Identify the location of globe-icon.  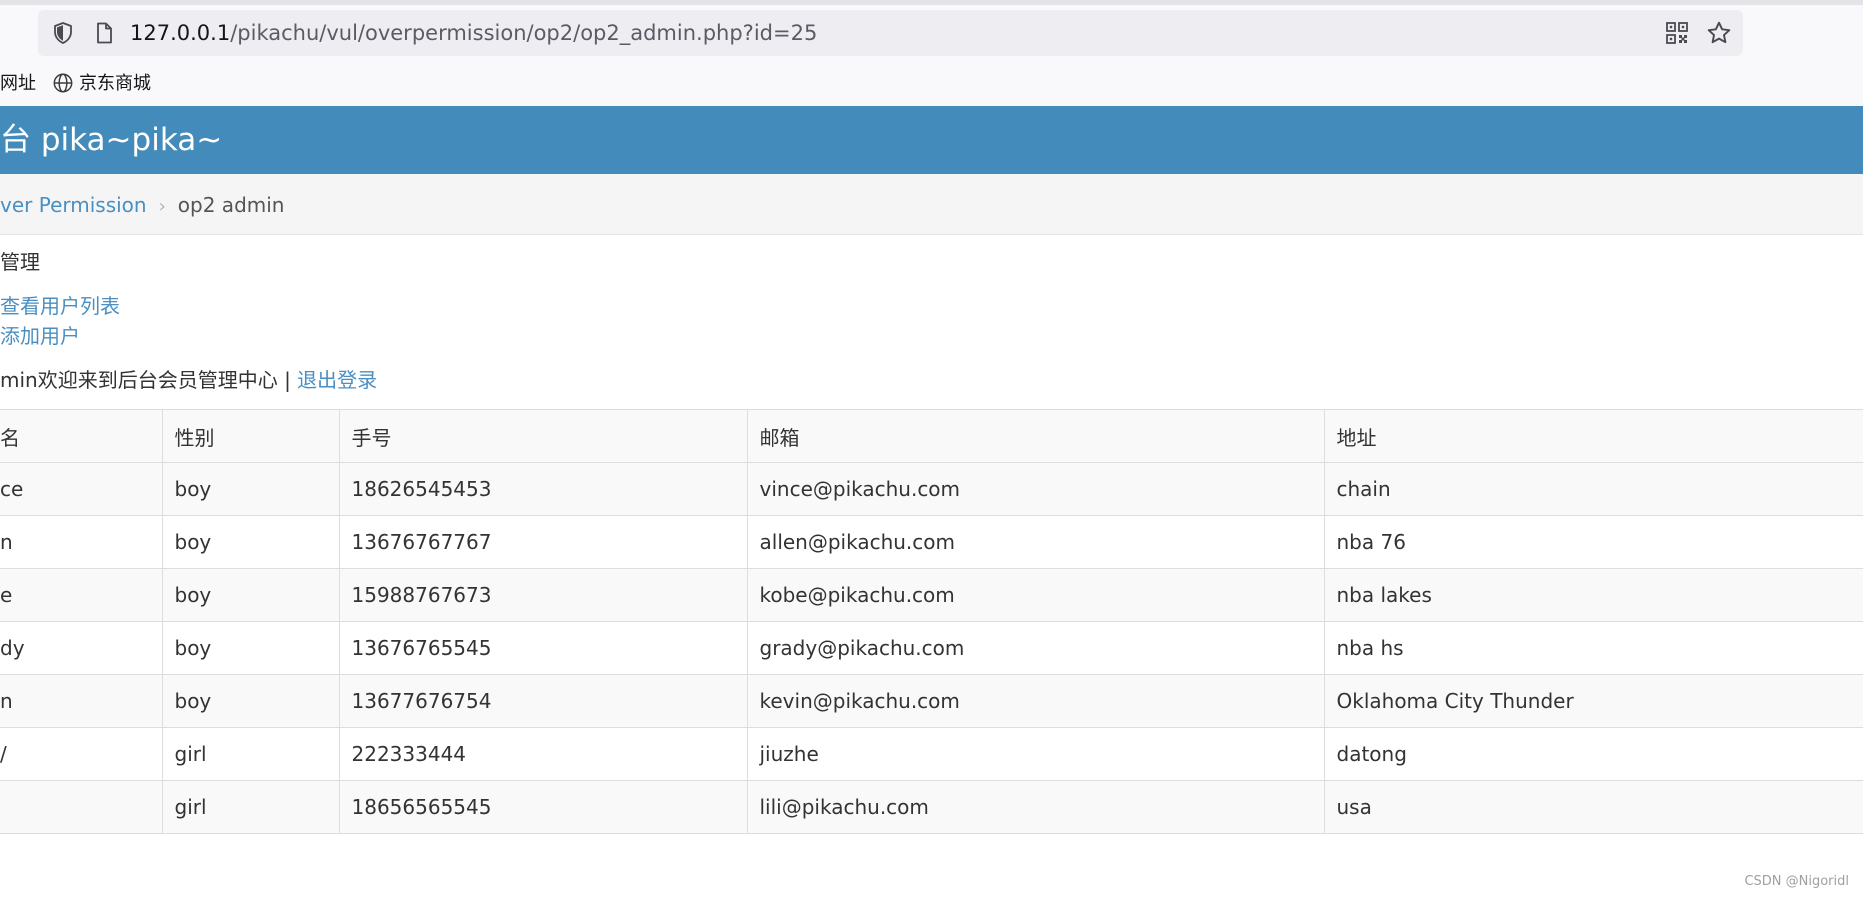
(63, 82).